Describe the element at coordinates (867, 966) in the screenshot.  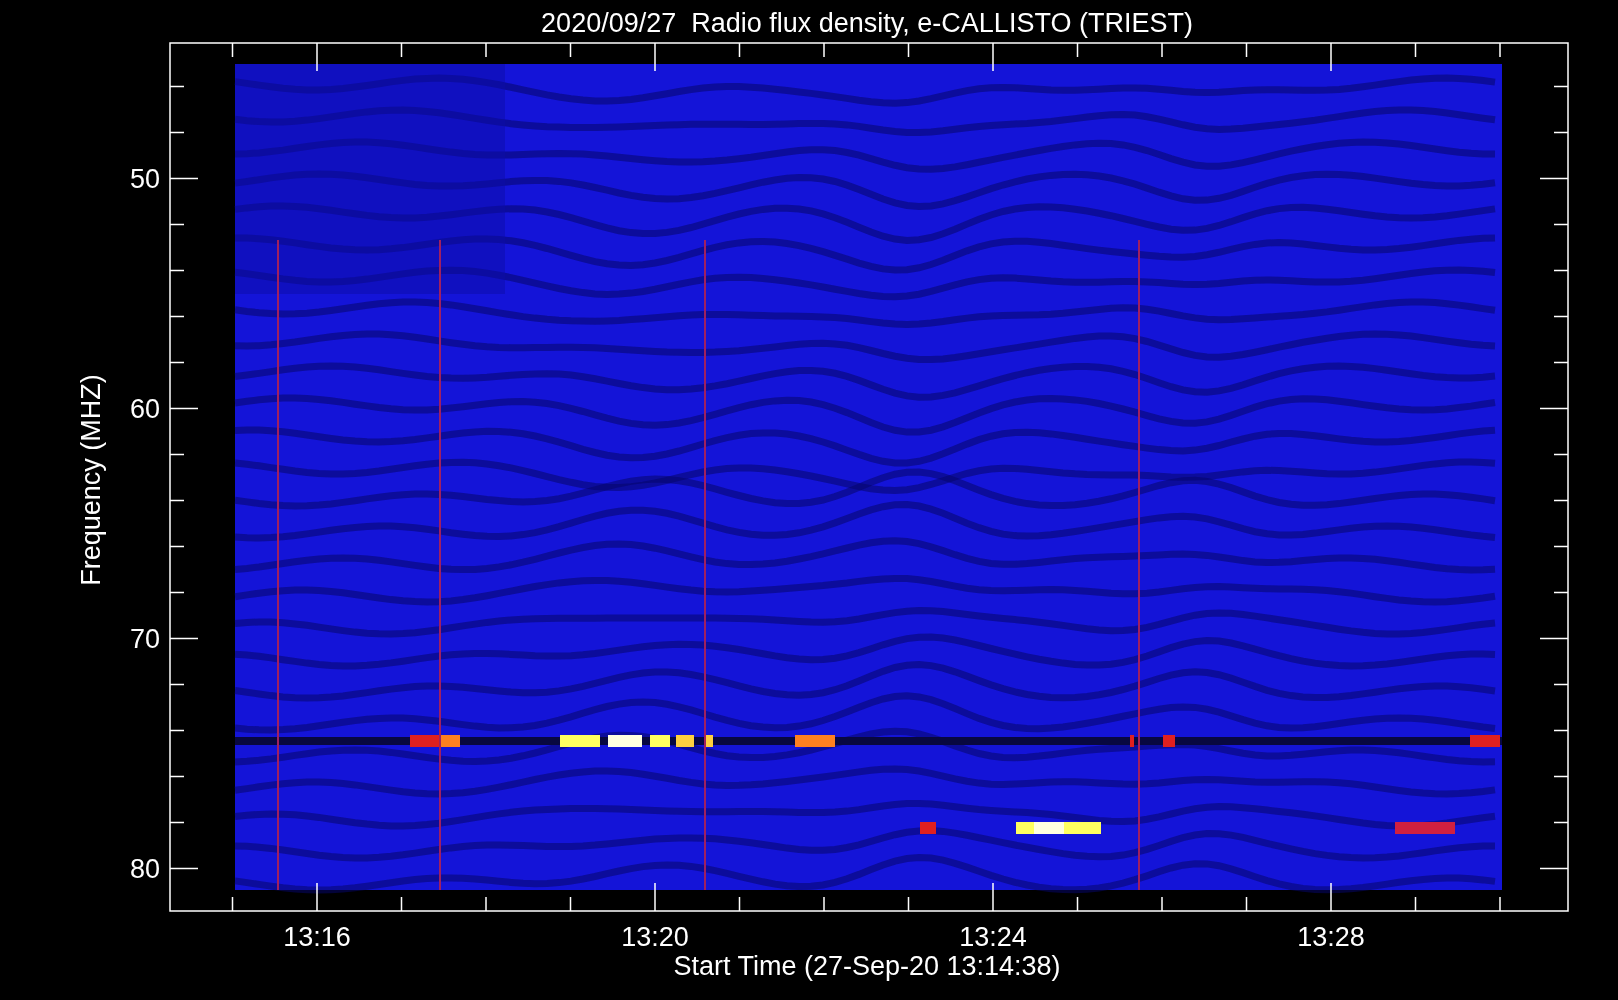
I see `x-axis-label: Start Time (27-Sep-20 13:14:38)` at that location.